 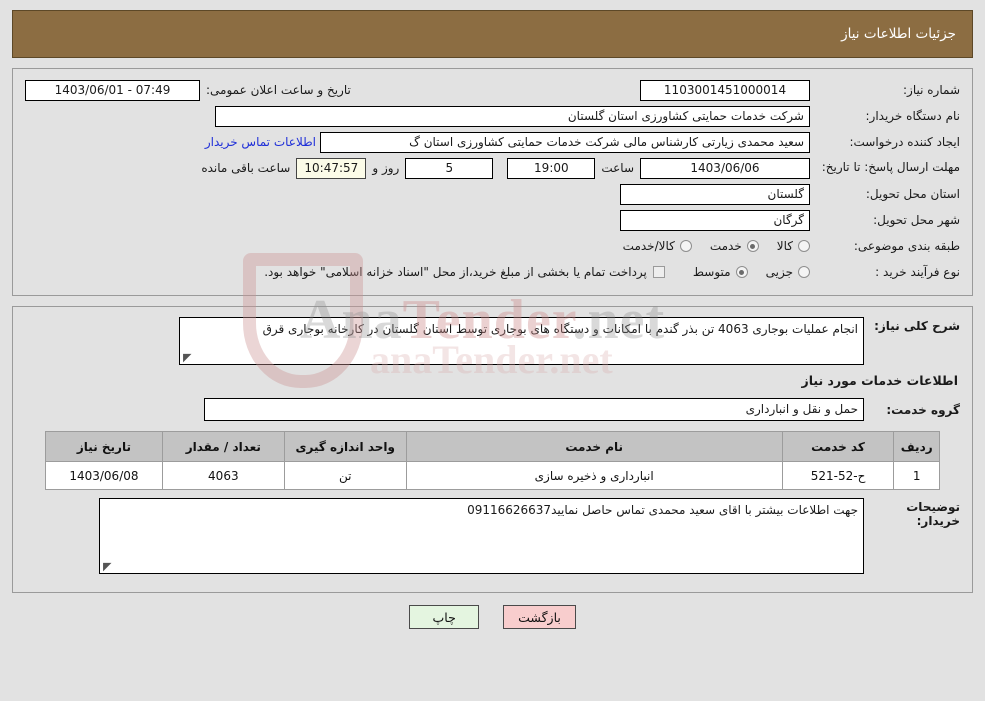 What do you see at coordinates (912, 193) in the screenshot?
I see `province-label: استان محل تحویل:` at bounding box center [912, 193].